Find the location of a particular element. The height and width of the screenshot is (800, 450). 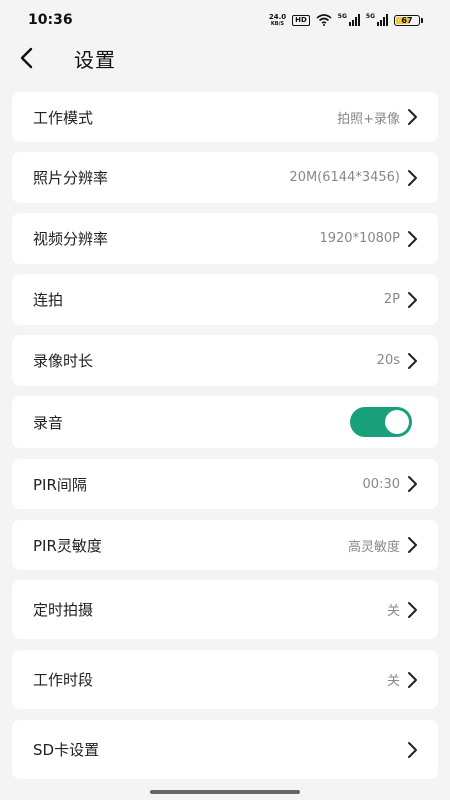

hd-badge: HD is located at coordinates (301, 20).